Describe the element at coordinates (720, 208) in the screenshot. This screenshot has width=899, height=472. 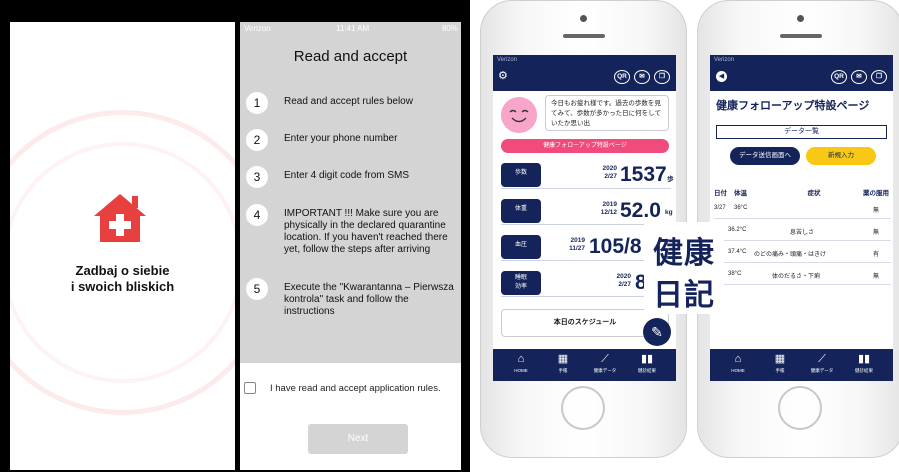
I see `cell-date: 3/27` at that location.